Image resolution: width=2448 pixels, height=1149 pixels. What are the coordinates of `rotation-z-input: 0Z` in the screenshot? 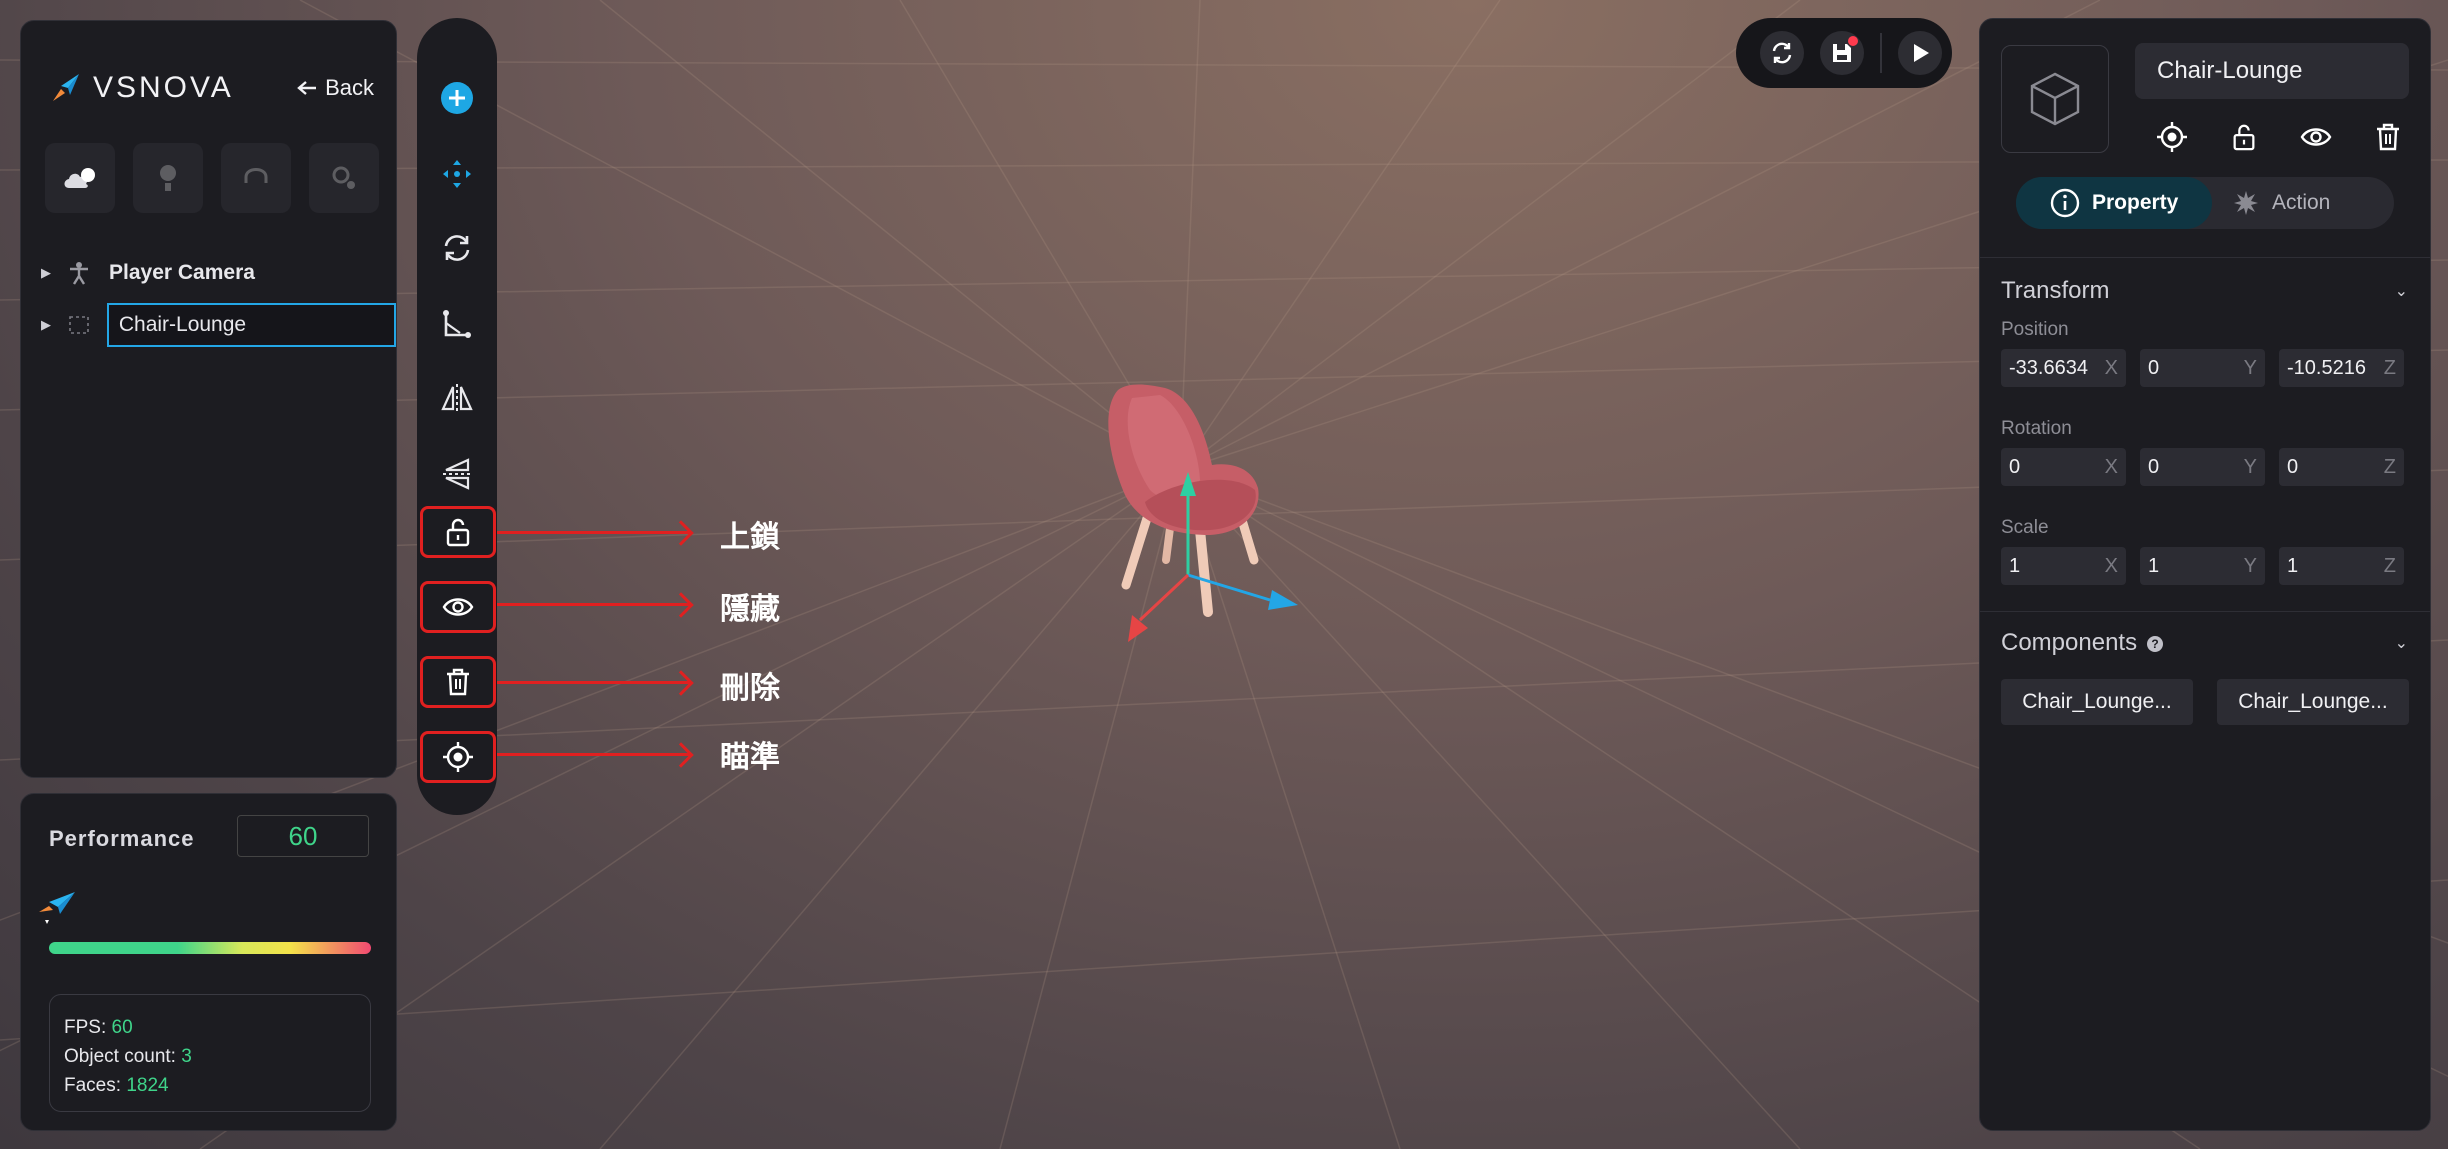 It's located at (2341, 467).